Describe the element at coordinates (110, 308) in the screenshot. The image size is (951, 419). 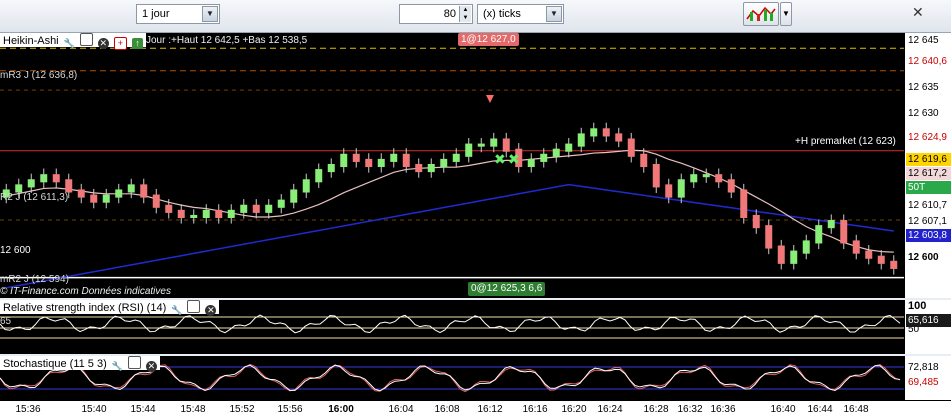
I see `rsi-header: Relative strength index (RSI) (14) 🔧 ✕` at that location.